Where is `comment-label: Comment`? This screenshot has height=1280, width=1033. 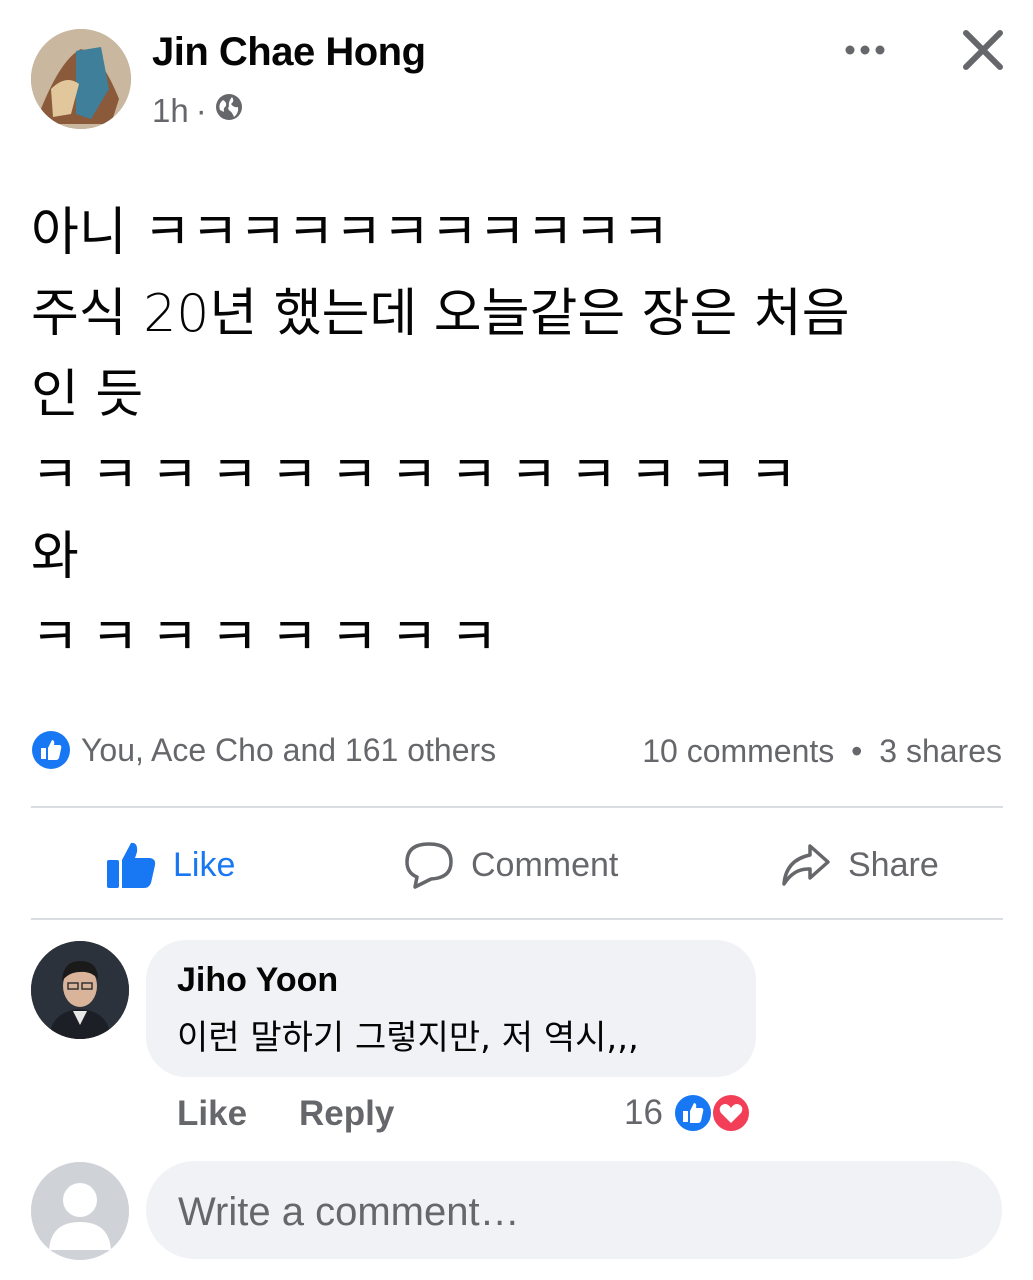
comment-label: Comment is located at coordinates (545, 864).